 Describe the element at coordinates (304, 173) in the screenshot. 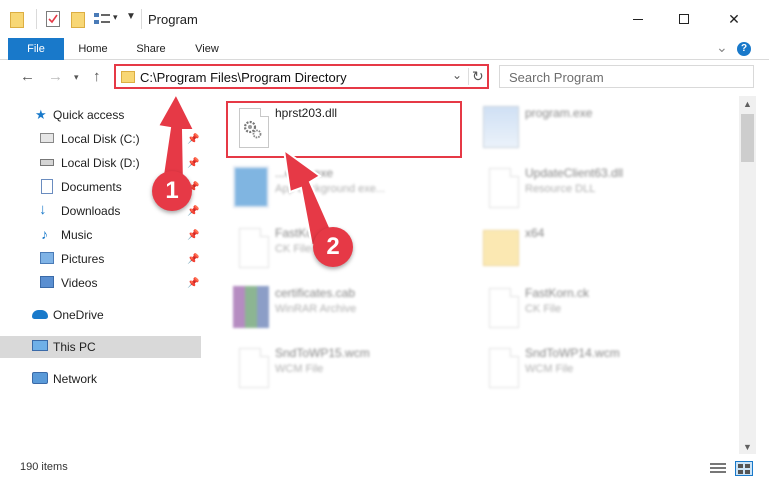

I see `file-name: ...exec.exe` at that location.